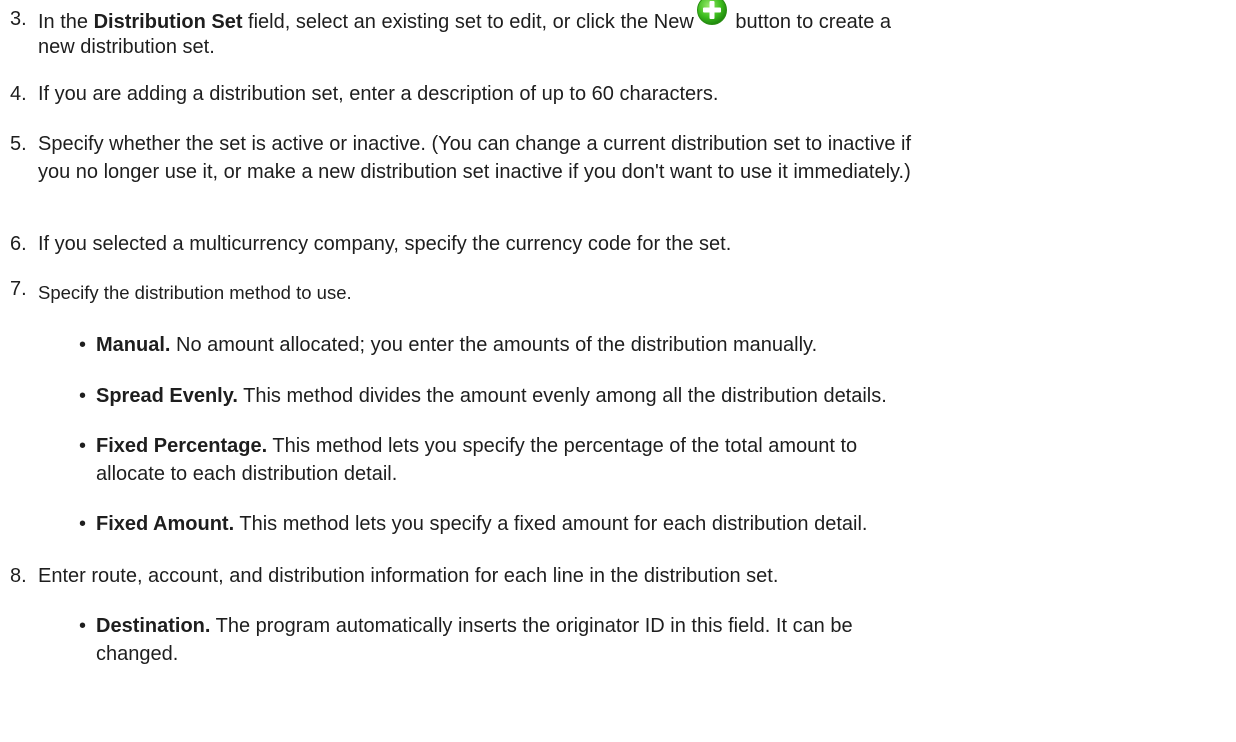 The image size is (1236, 742). What do you see at coordinates (18, 576) in the screenshot?
I see `step-number: 8.` at bounding box center [18, 576].